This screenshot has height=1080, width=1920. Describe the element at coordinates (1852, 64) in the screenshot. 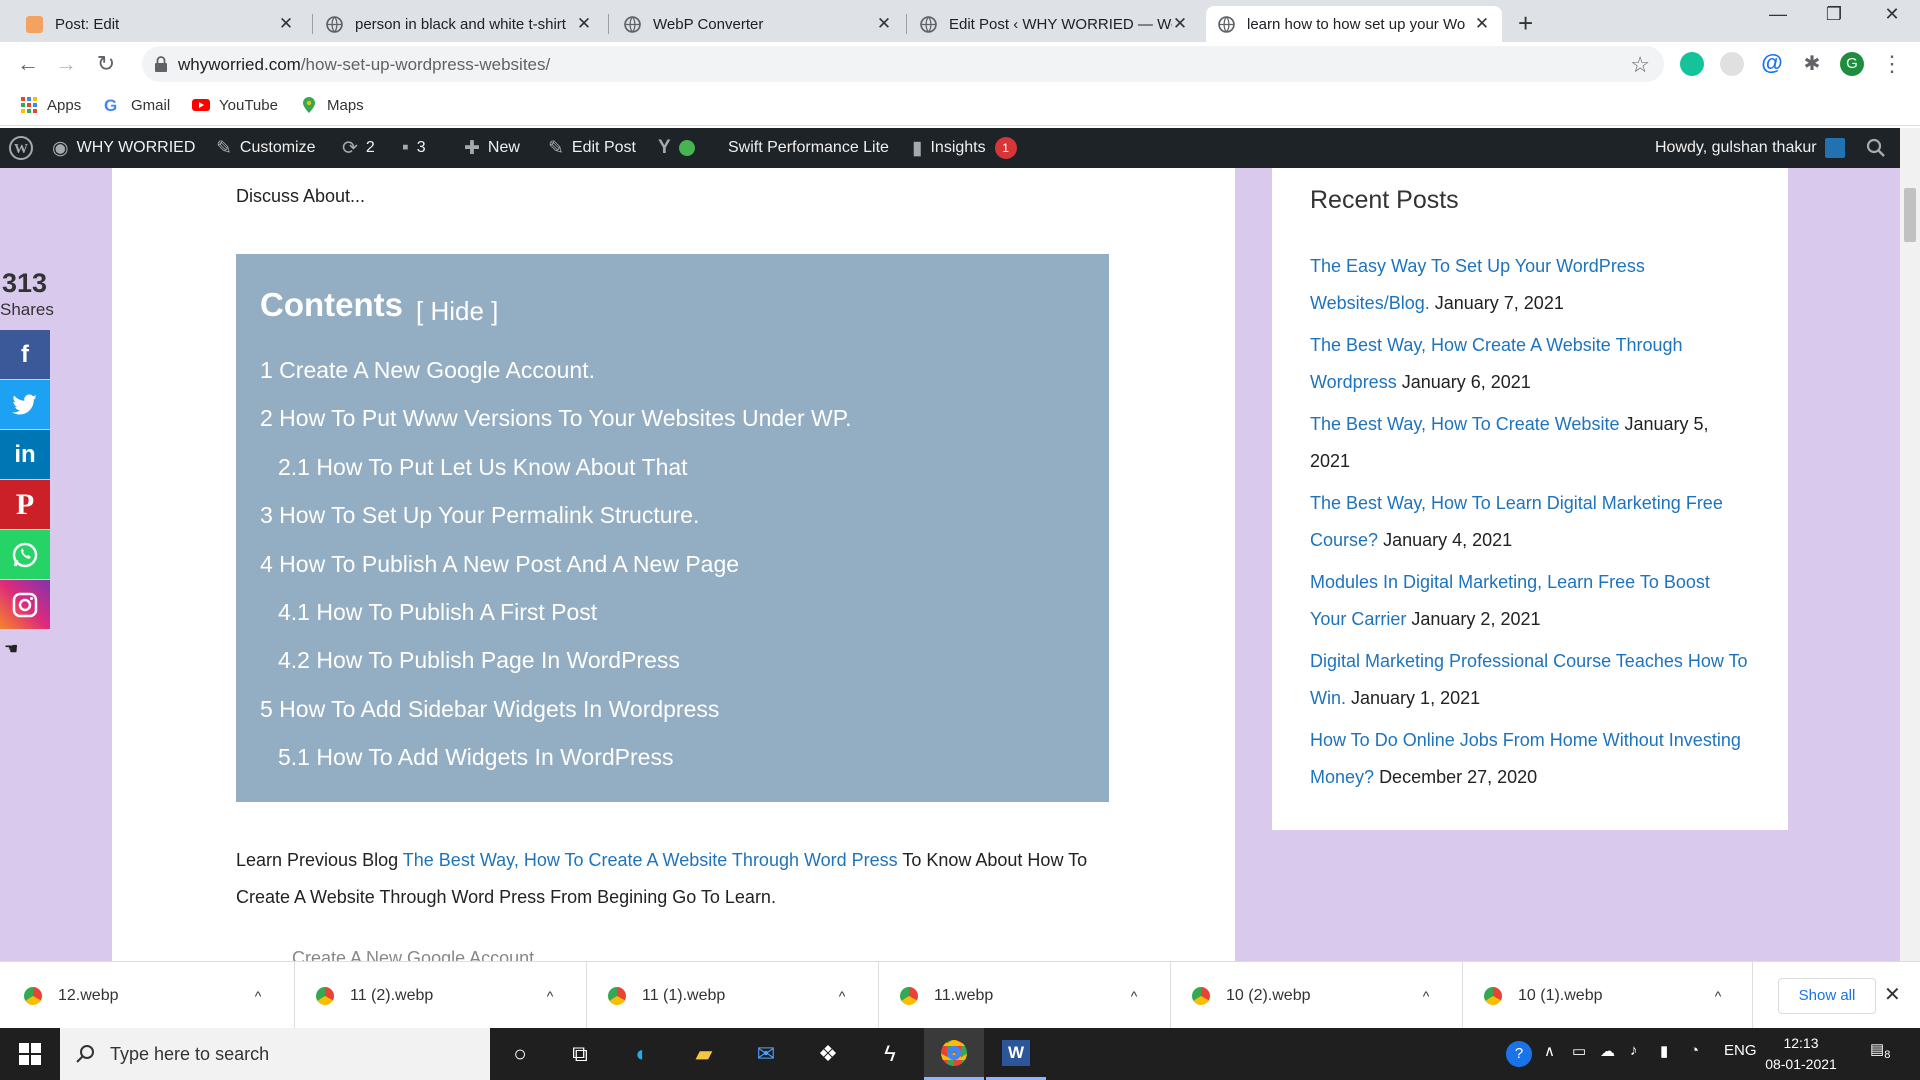

I see `profile-avatar: G` at that location.